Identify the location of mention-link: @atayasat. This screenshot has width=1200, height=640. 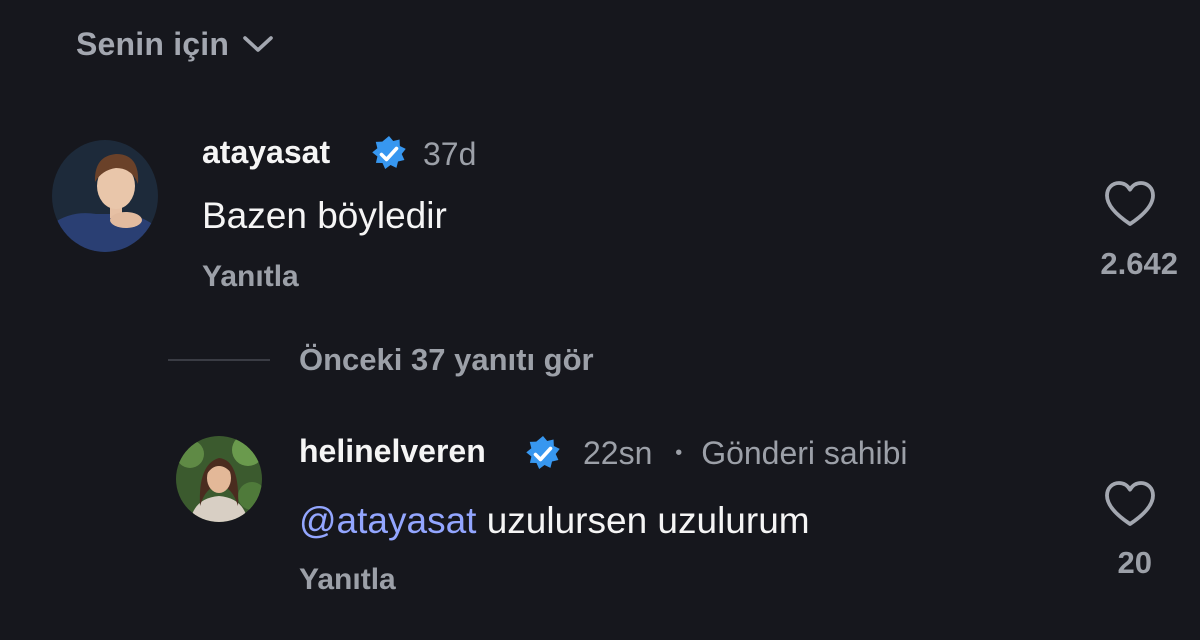
(387, 520).